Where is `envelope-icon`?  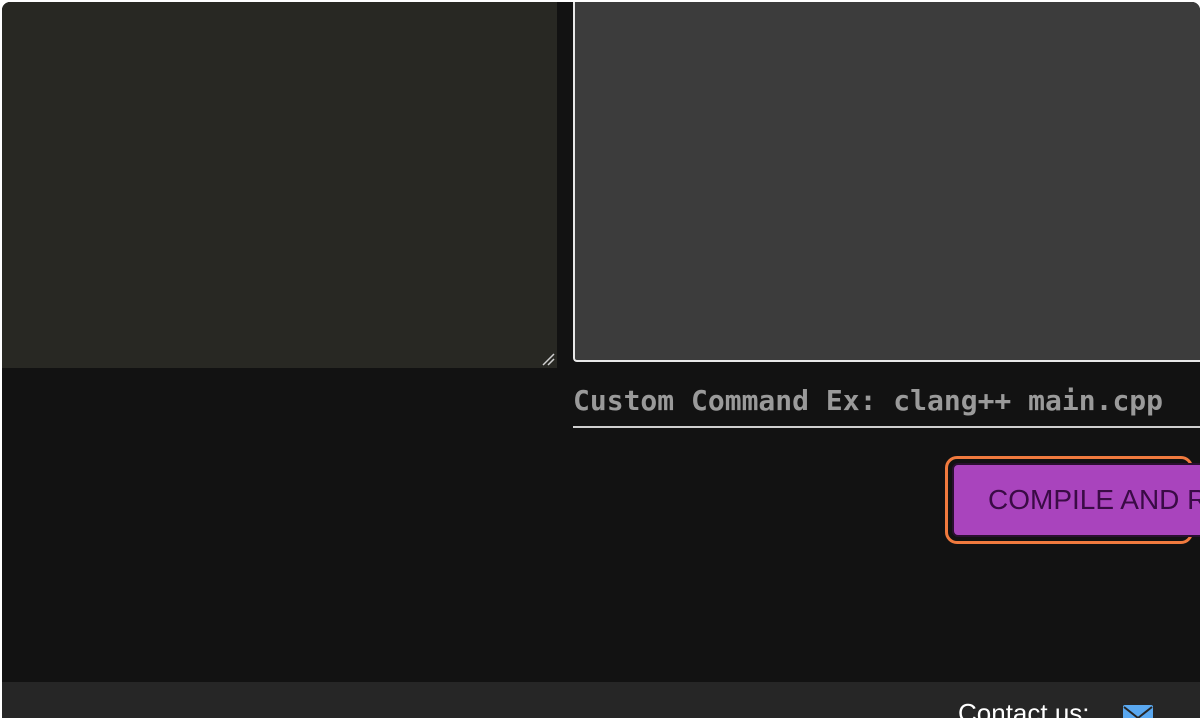 envelope-icon is located at coordinates (1138, 711).